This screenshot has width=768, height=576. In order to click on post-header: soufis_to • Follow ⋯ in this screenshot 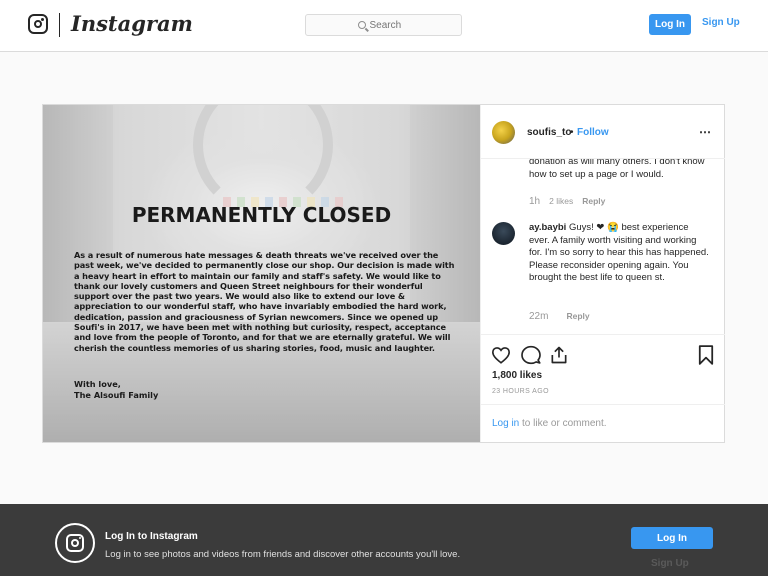, I will do `click(603, 132)`.